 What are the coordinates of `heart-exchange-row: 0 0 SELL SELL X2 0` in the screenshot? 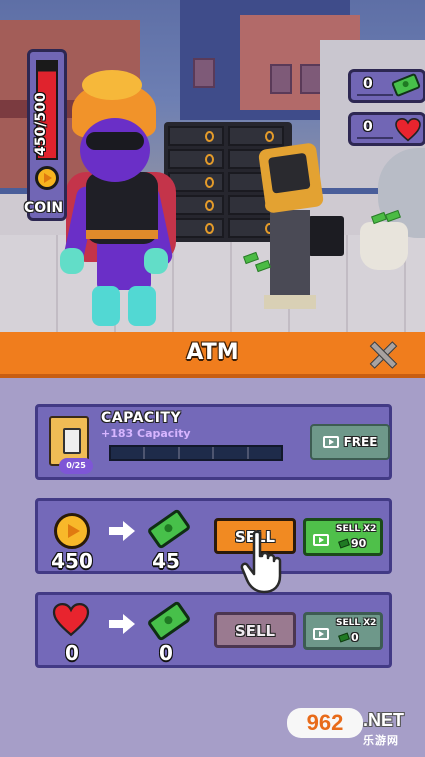 It's located at (213, 630).